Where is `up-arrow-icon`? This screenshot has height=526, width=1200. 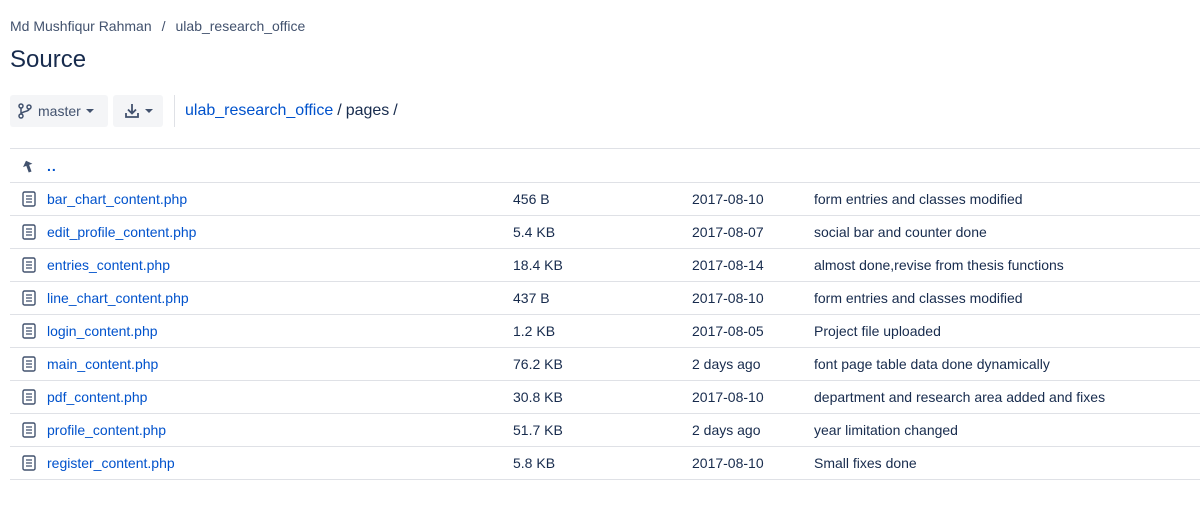
up-arrow-icon is located at coordinates (28, 166).